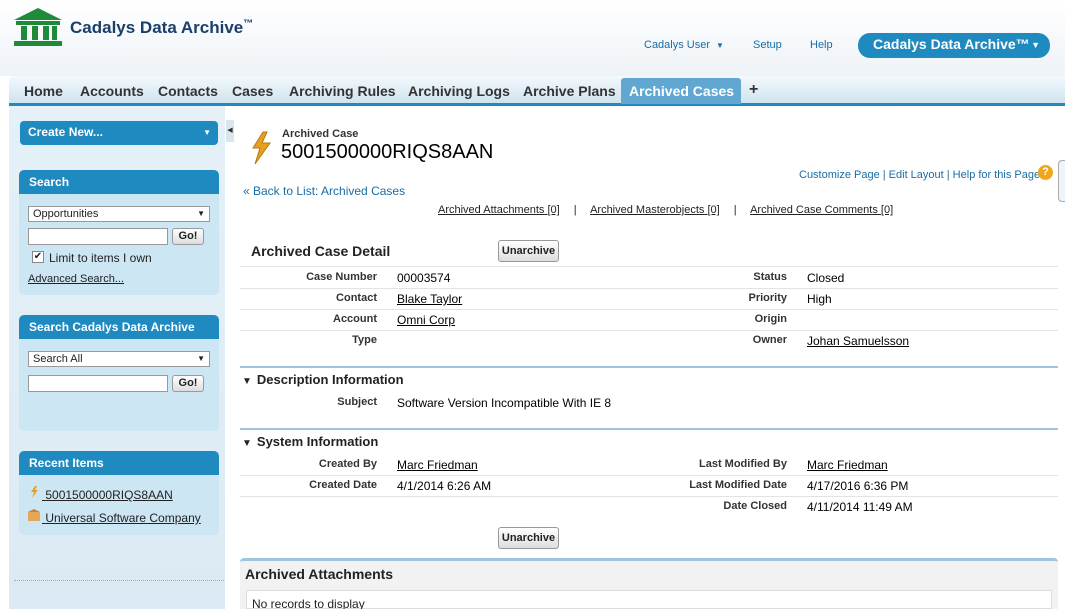 The height and width of the screenshot is (609, 1065). Describe the element at coordinates (113, 516) in the screenshot. I see `recent-item-account: Universal Software Company` at that location.